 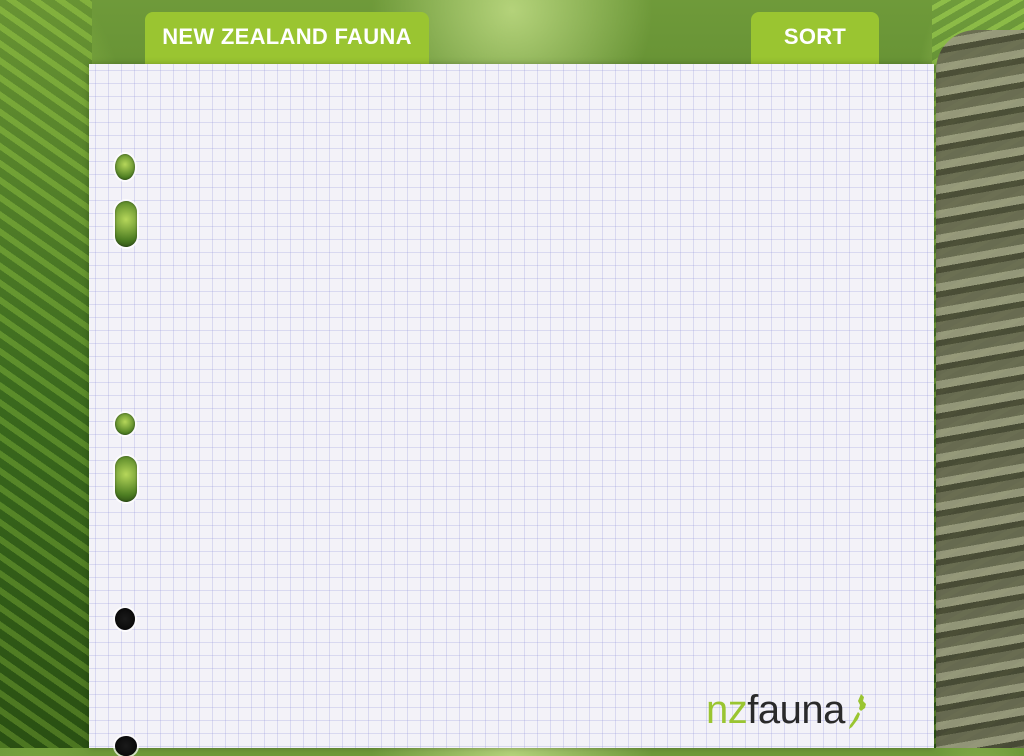 I want to click on nzfauna-logo: nz fauna, so click(x=788, y=710).